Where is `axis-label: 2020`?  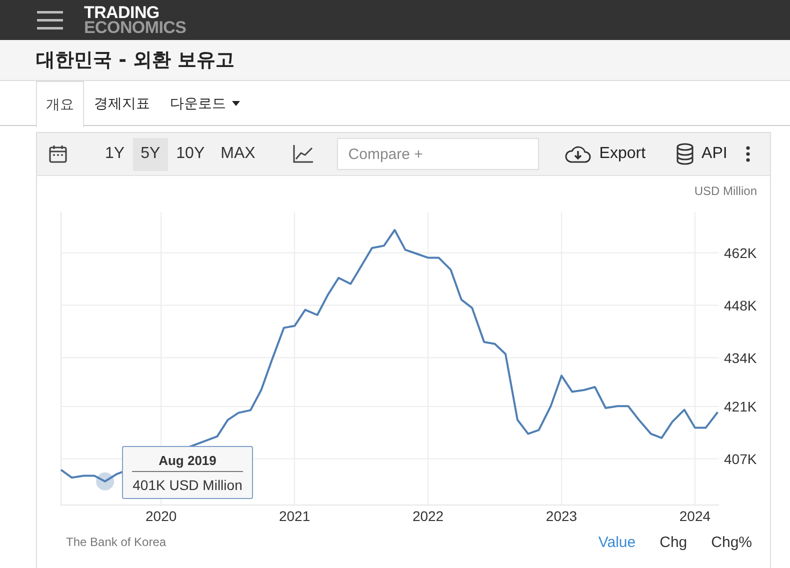
axis-label: 2020 is located at coordinates (161, 516).